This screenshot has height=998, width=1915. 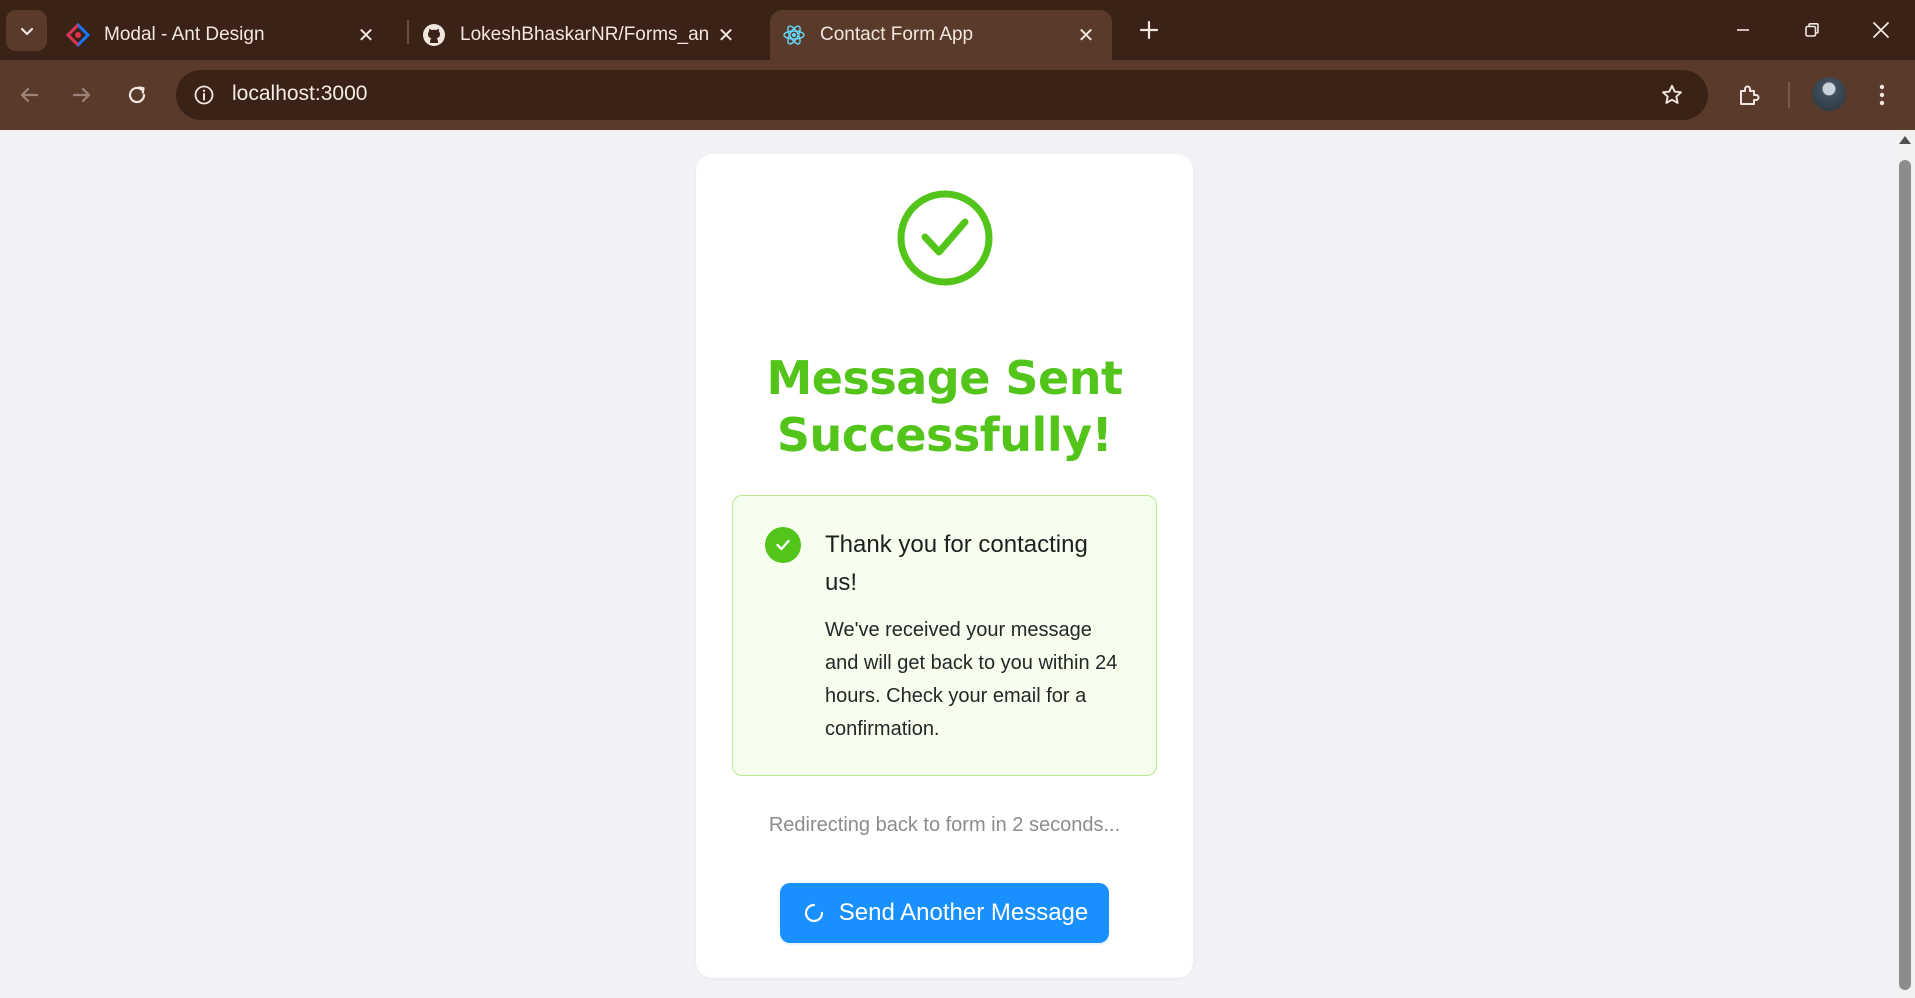 I want to click on bookmark-star-icon, so click(x=1672, y=95).